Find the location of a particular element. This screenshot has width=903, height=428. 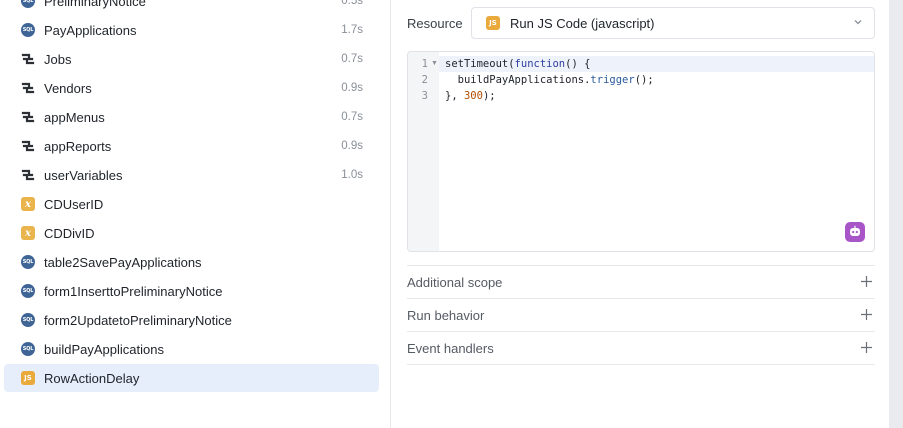

query-name: userVariables is located at coordinates (83, 175).